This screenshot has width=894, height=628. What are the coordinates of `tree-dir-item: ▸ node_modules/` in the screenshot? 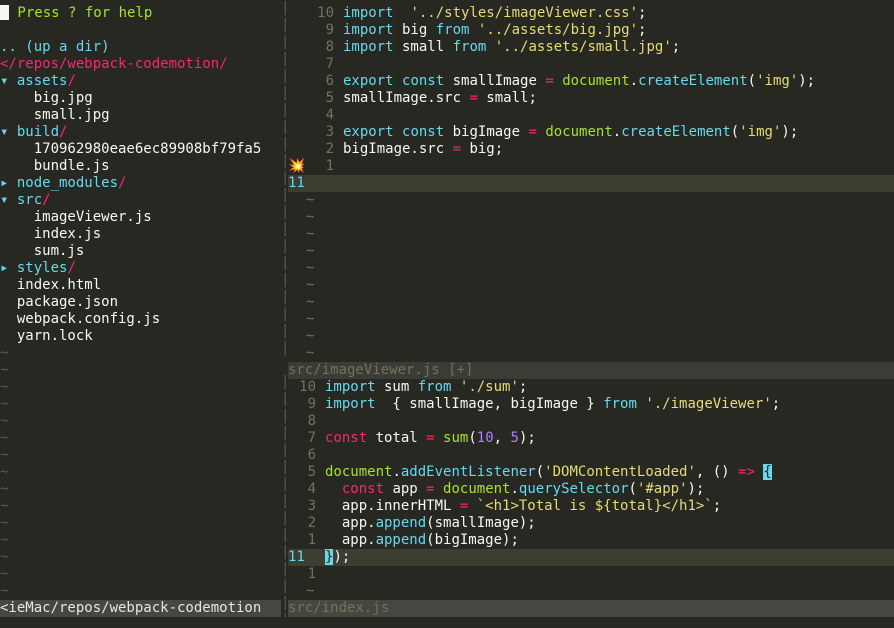 It's located at (140, 183).